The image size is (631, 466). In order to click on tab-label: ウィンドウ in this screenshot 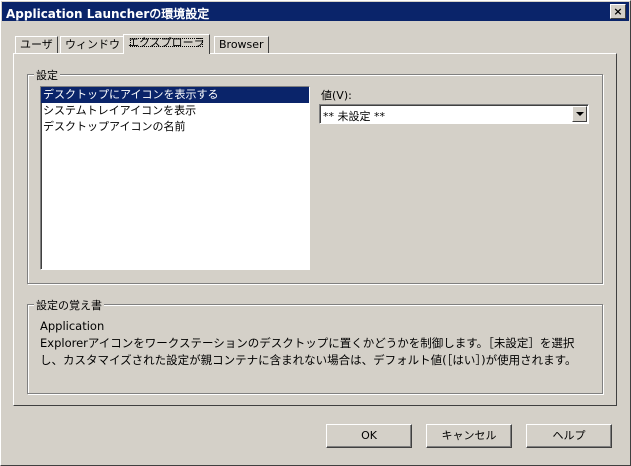, I will do `click(92, 44)`.